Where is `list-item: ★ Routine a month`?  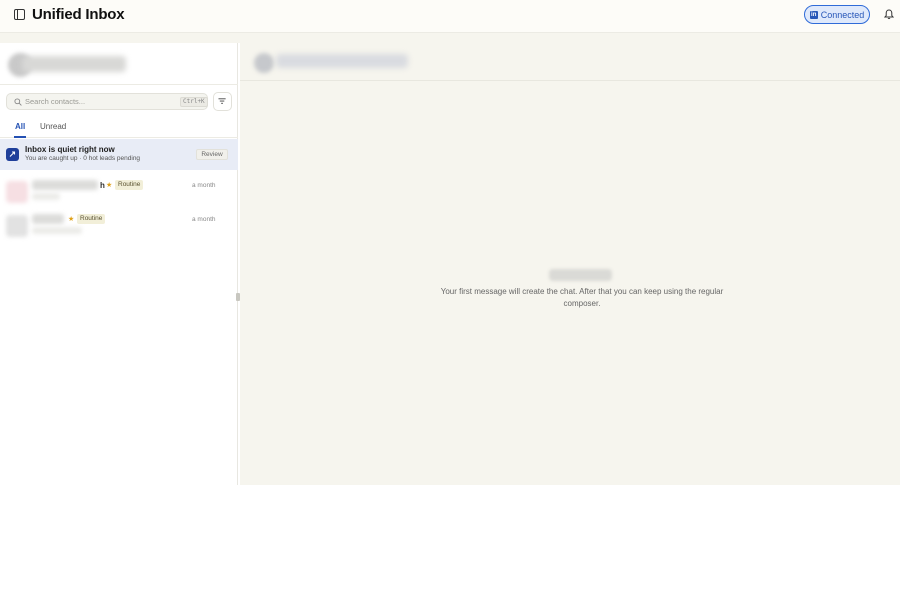 list-item: ★ Routine a month is located at coordinates (119, 227).